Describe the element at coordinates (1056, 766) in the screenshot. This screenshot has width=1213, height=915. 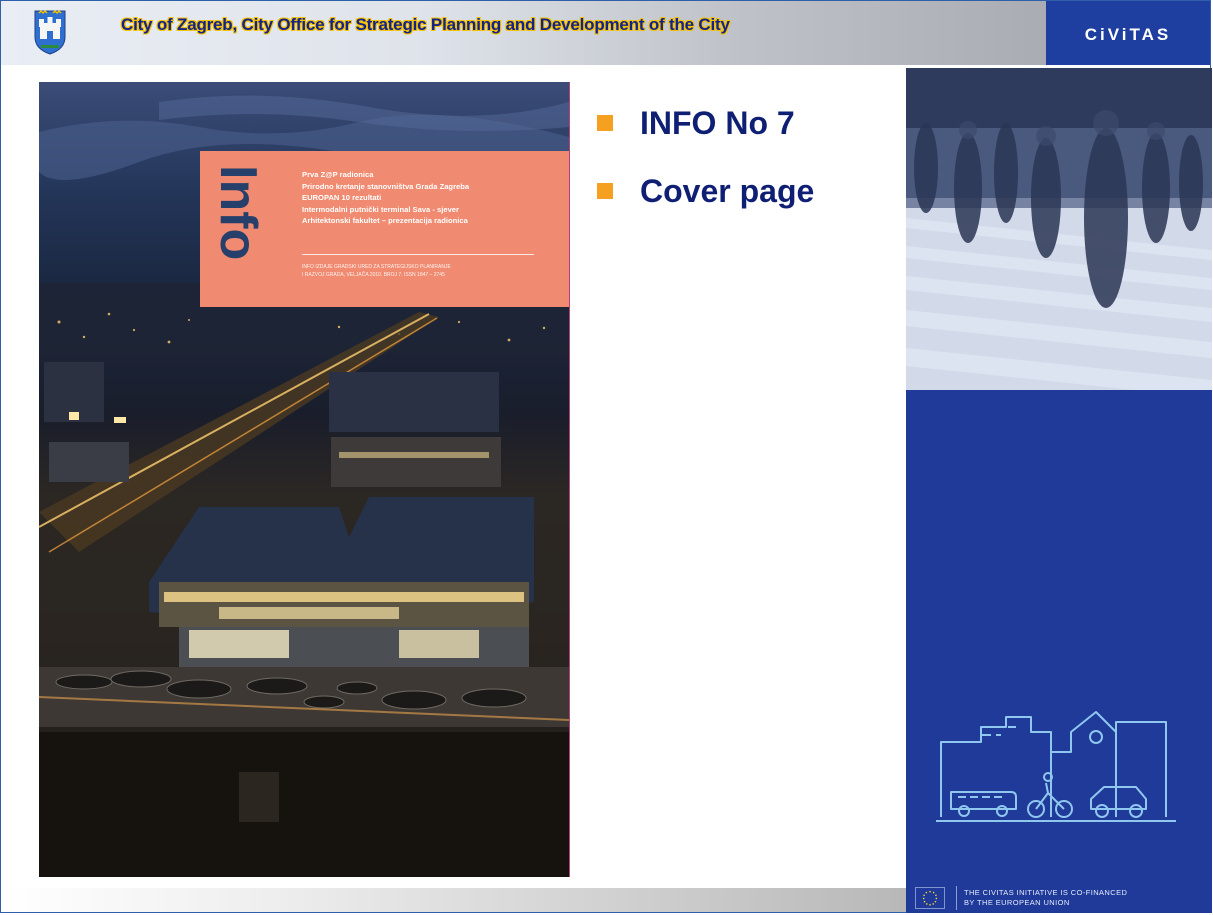
I see `city-transport-illustration` at that location.